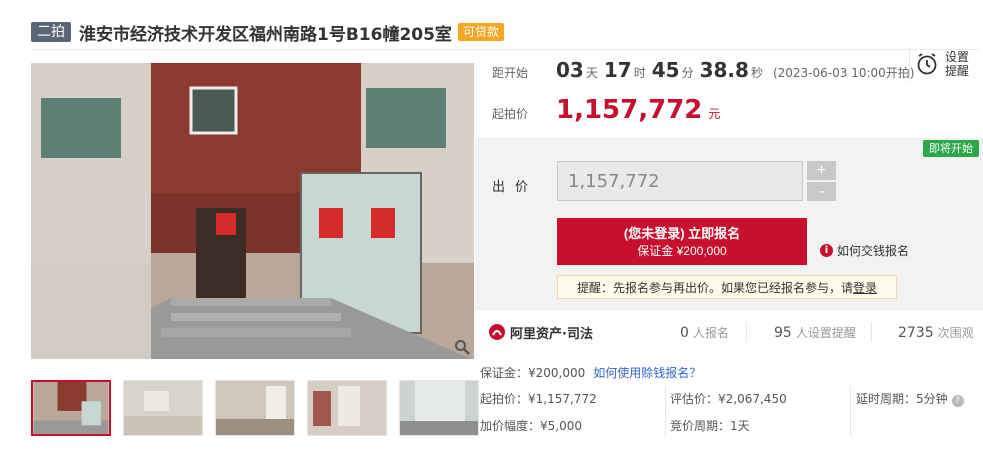  Describe the element at coordinates (687, 73) in the screenshot. I see `countdown-minutes-unit: 分` at that location.